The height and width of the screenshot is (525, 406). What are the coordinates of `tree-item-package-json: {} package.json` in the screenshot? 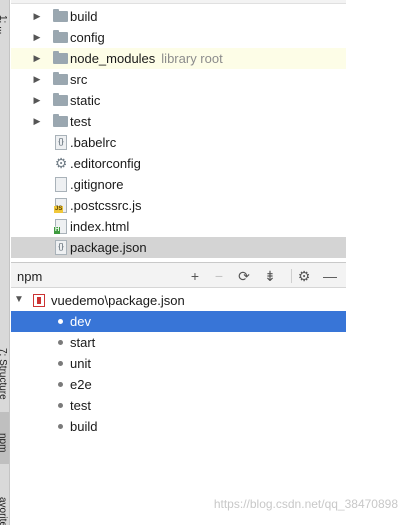 It's located at (178, 247).